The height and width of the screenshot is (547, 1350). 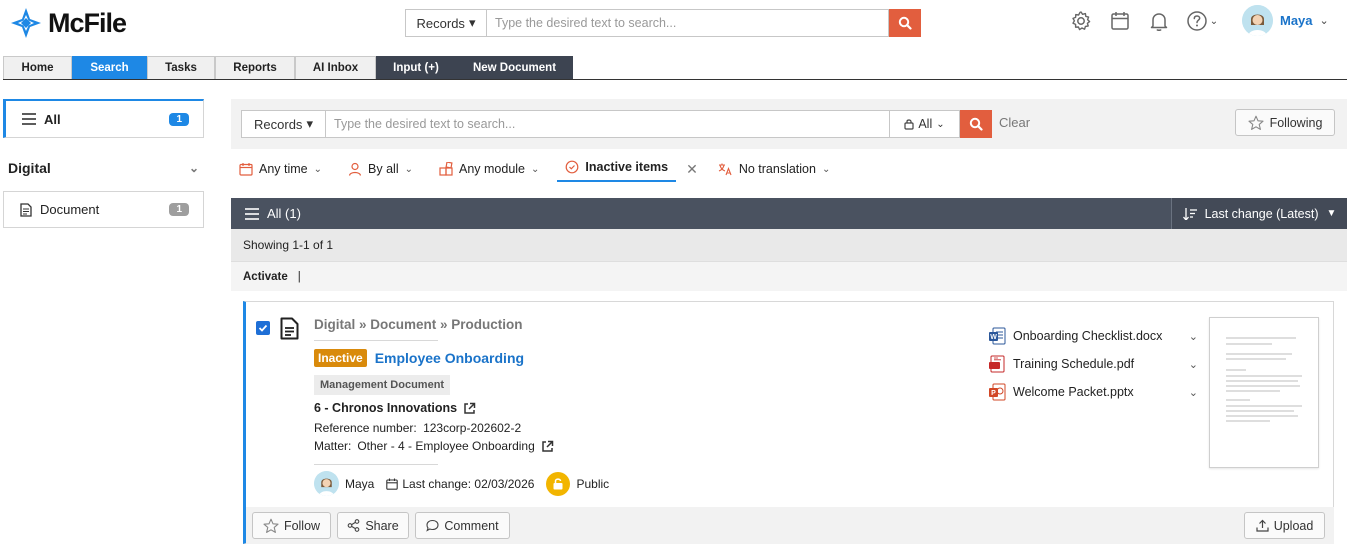 I want to click on sidebar-item-all-label: All, so click(x=52, y=119).